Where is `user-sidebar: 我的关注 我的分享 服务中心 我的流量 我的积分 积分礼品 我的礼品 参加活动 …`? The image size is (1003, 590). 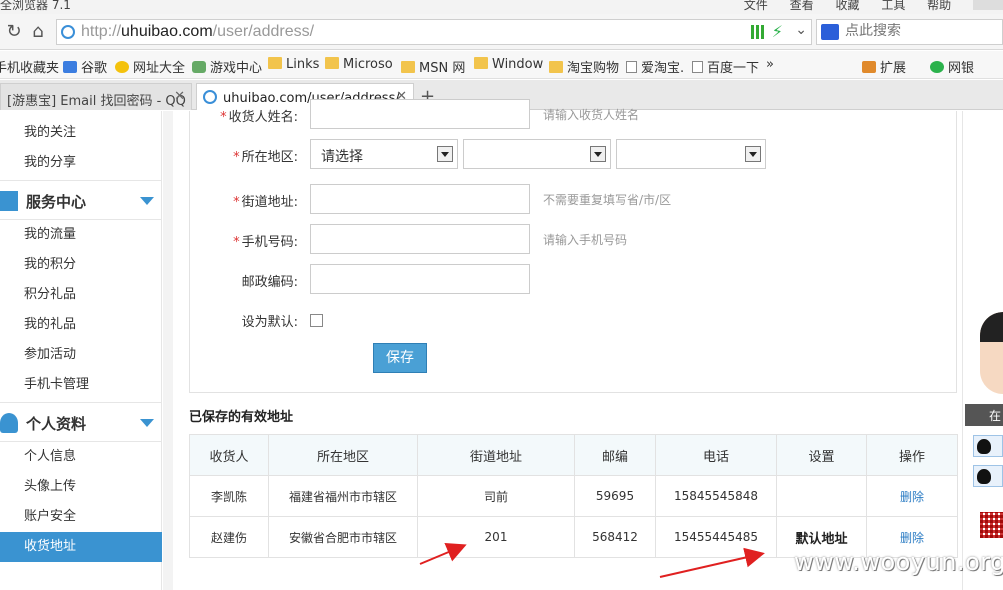 user-sidebar: 我的关注 我的分享 服务中心 我的流量 我的积分 积分礼品 我的礼品 参加活动 … is located at coordinates (81, 350).